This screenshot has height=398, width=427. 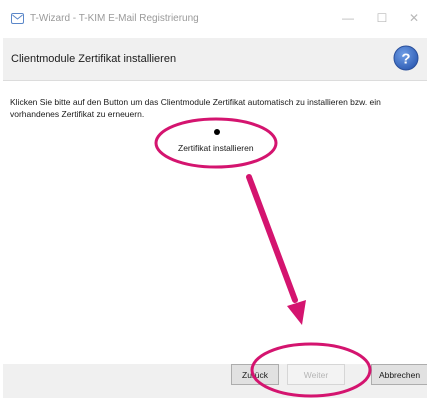 I want to click on page-title: Clientmodule Zertifikat installieren, so click(x=94, y=59).